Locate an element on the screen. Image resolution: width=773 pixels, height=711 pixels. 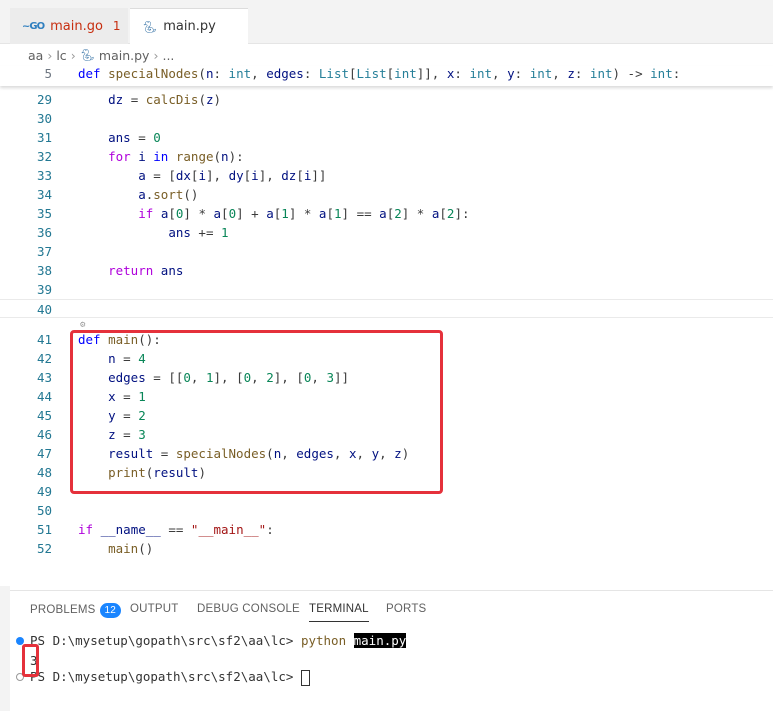
code-text: if __name__ == "__main__": is located at coordinates (176, 529).